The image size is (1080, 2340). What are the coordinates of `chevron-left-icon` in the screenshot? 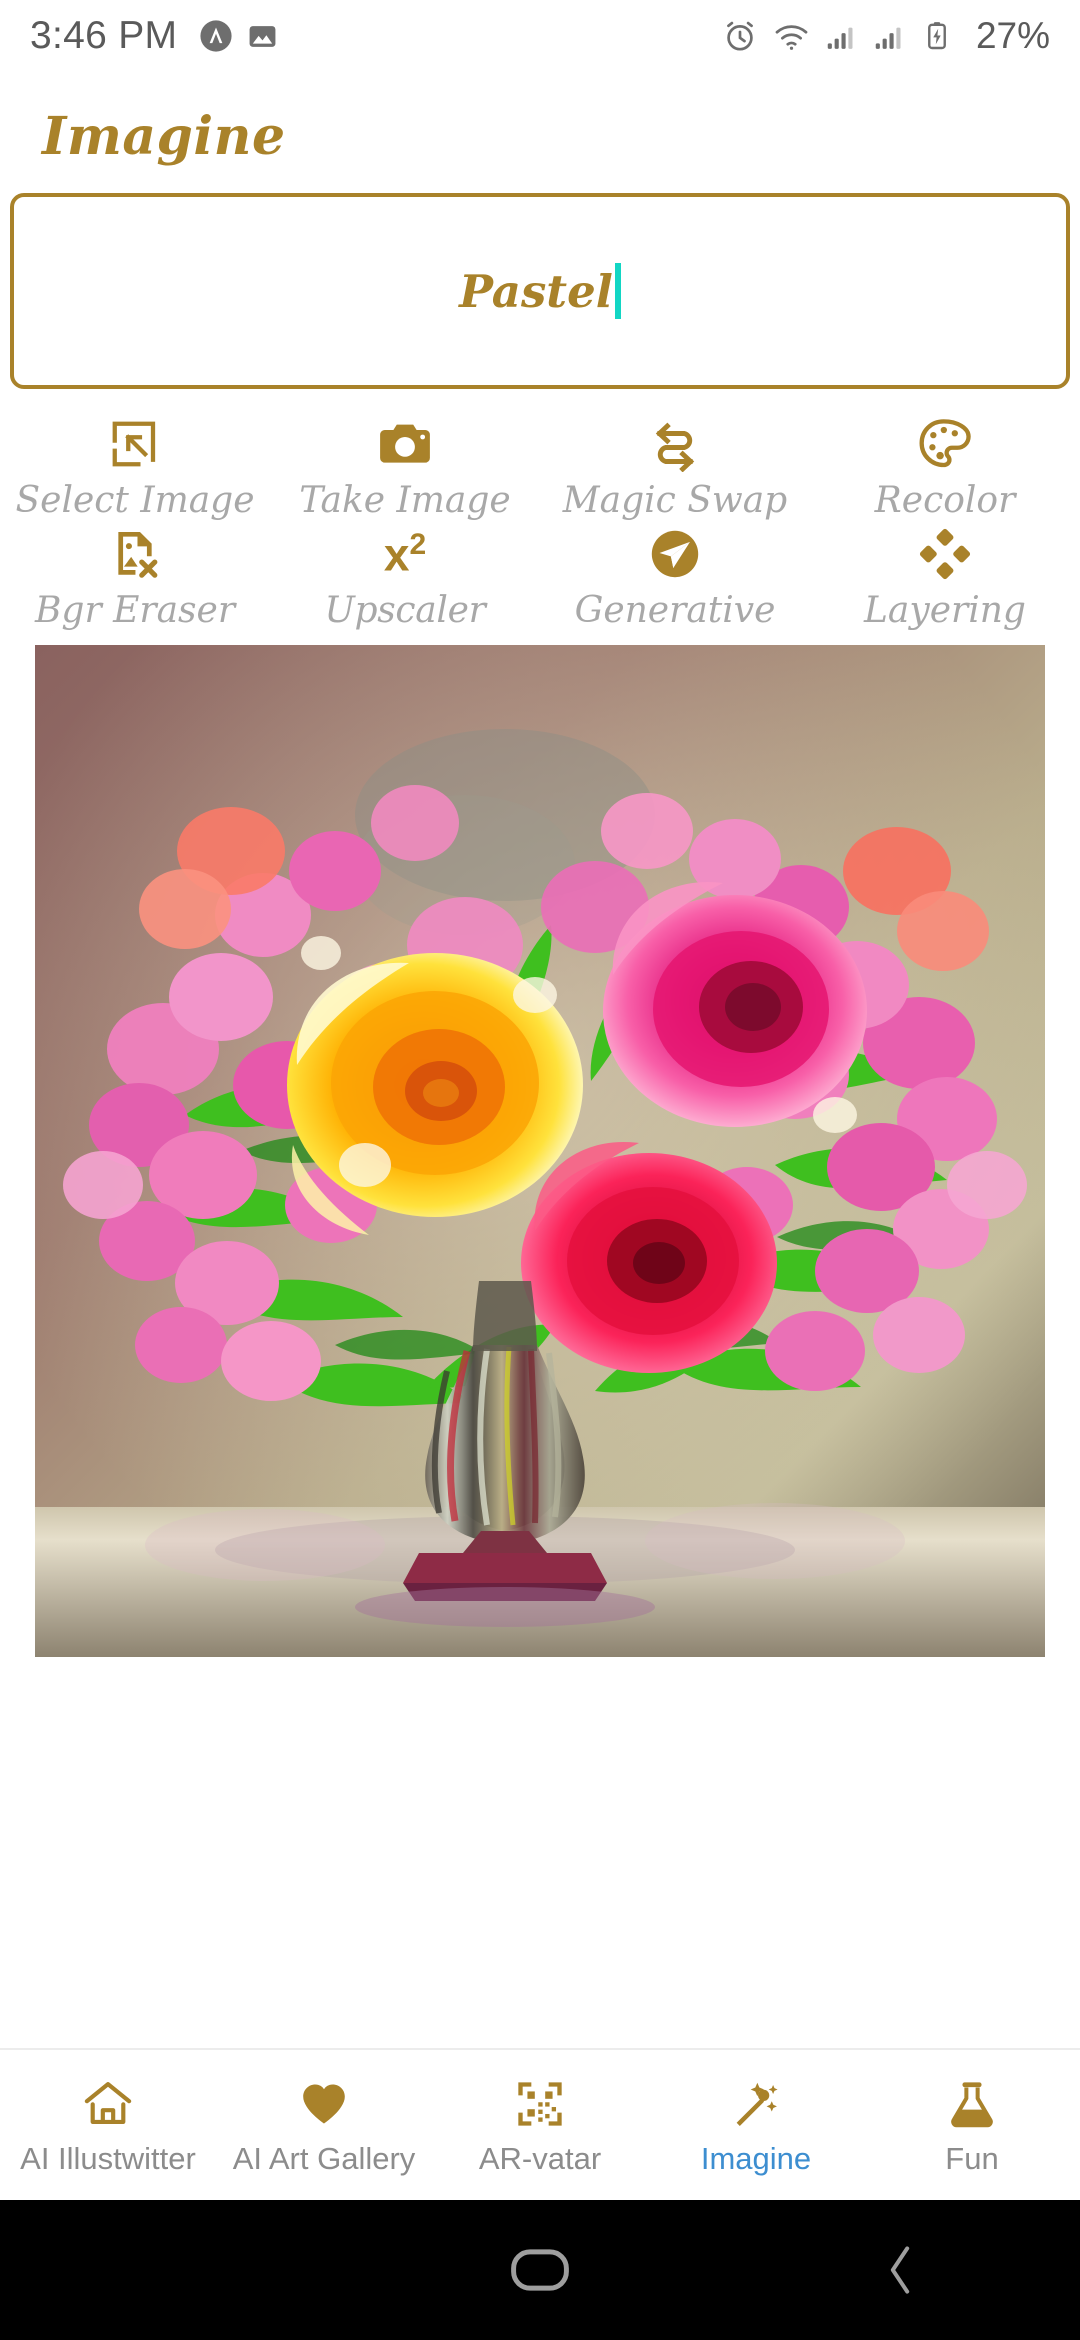 It's located at (900, 2270).